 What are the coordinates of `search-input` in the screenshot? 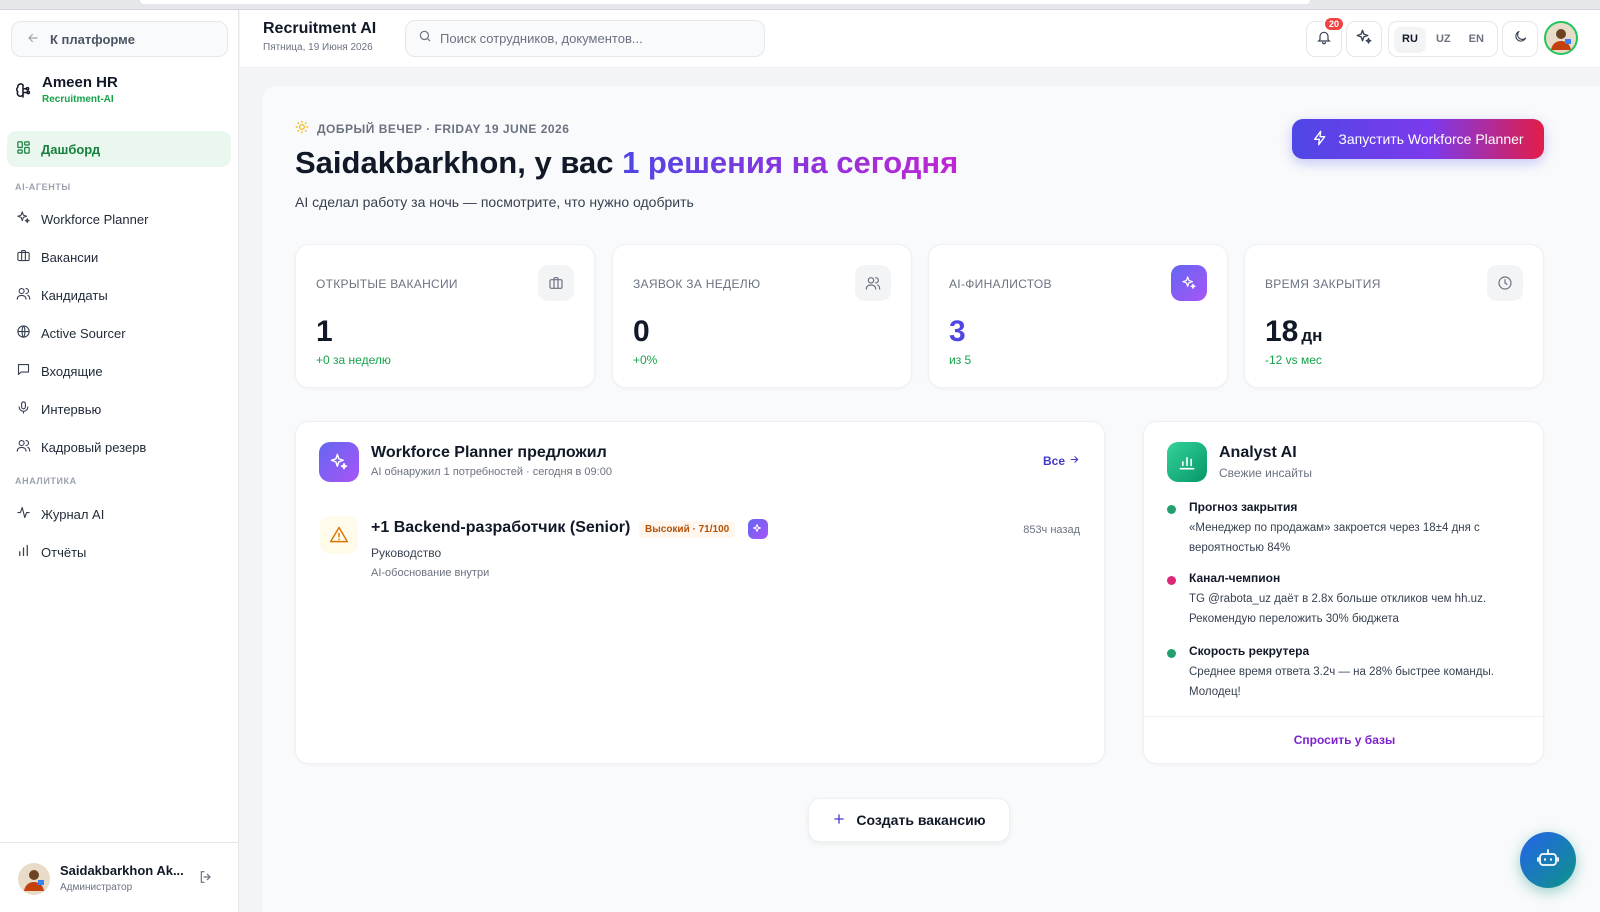 It's located at (590, 38).